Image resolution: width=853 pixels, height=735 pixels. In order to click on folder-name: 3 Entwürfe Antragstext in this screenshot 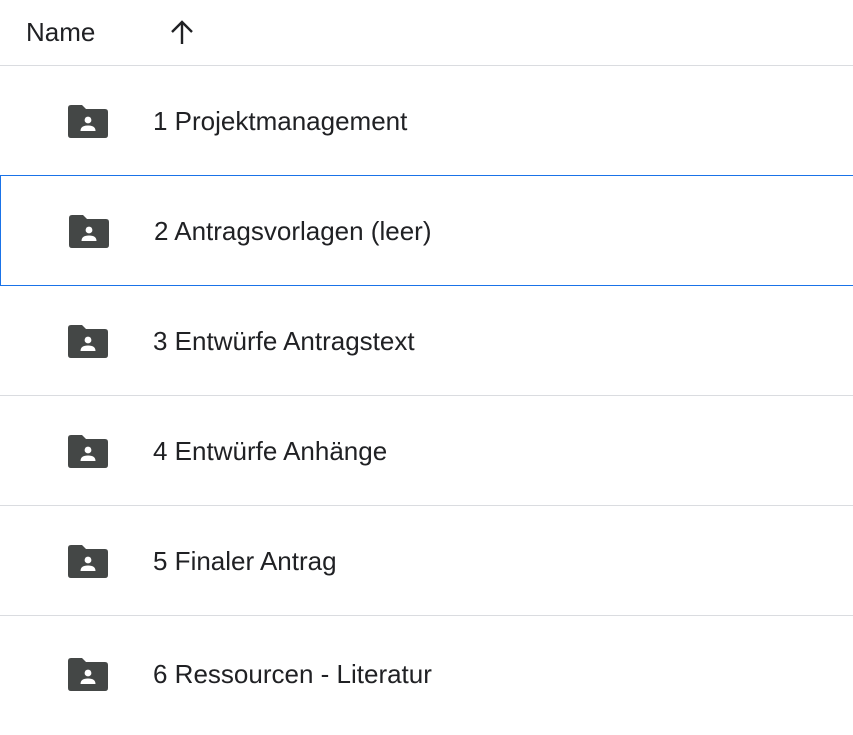, I will do `click(284, 340)`.